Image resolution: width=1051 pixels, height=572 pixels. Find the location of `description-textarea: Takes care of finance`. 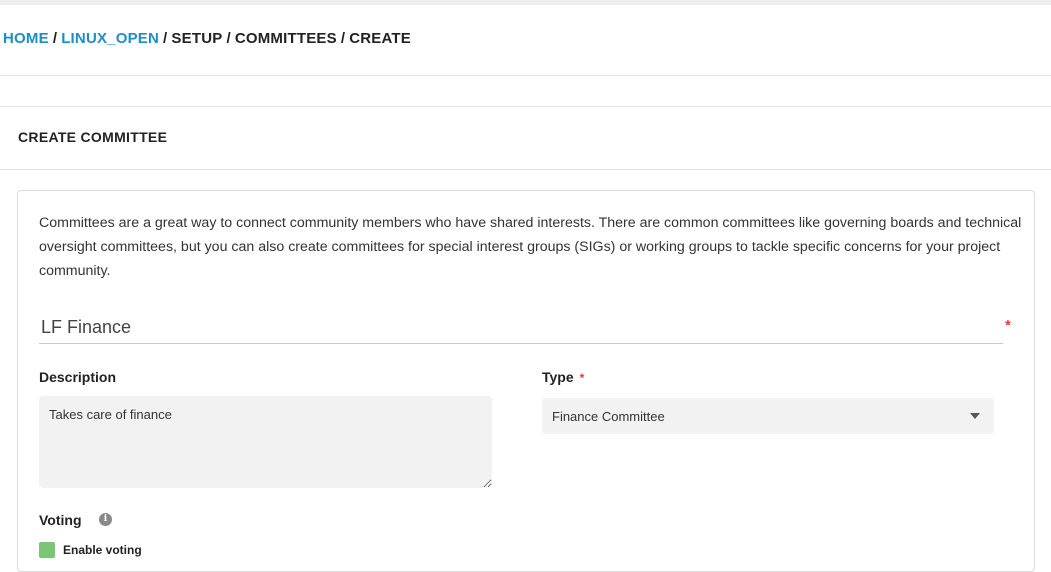

description-textarea: Takes care of finance is located at coordinates (265, 442).